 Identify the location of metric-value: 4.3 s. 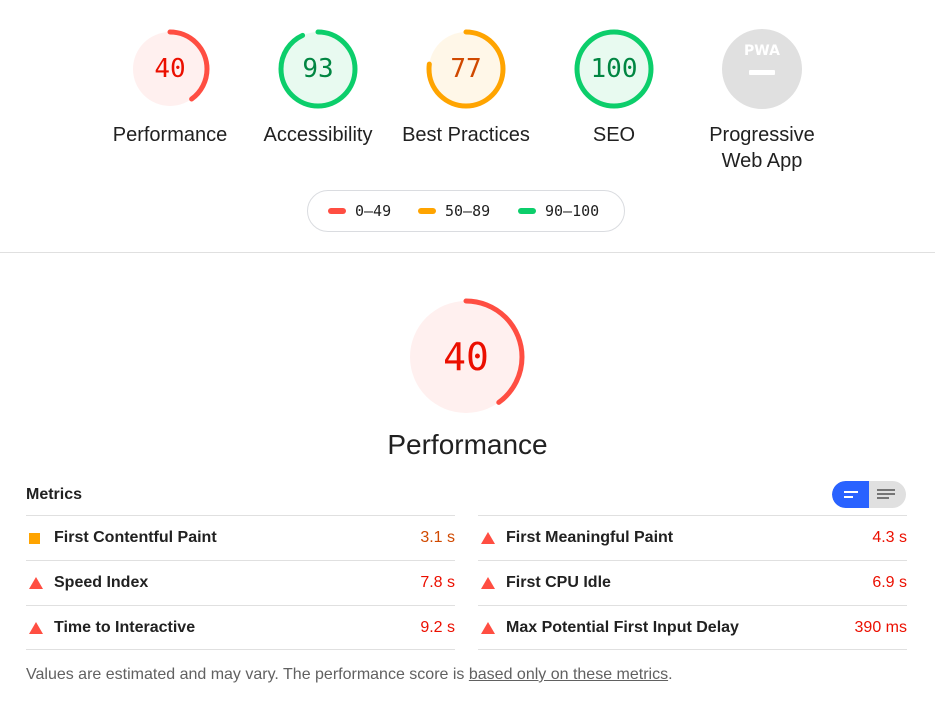
(889, 537).